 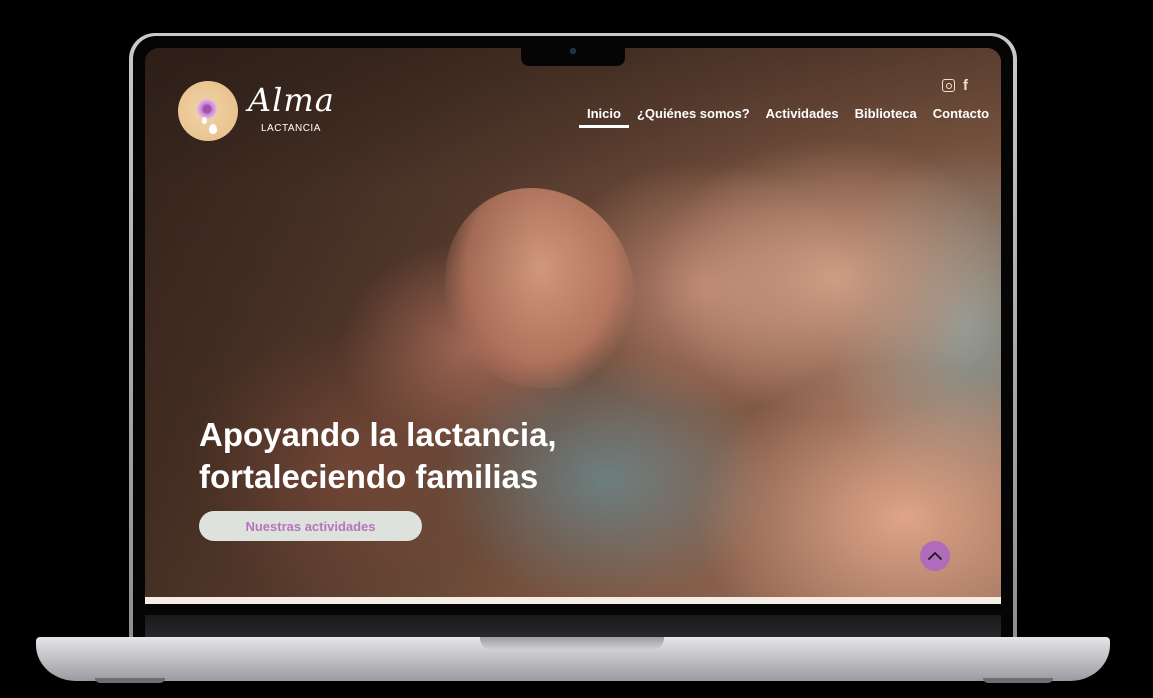 I want to click on social-links: f, so click(x=955, y=85).